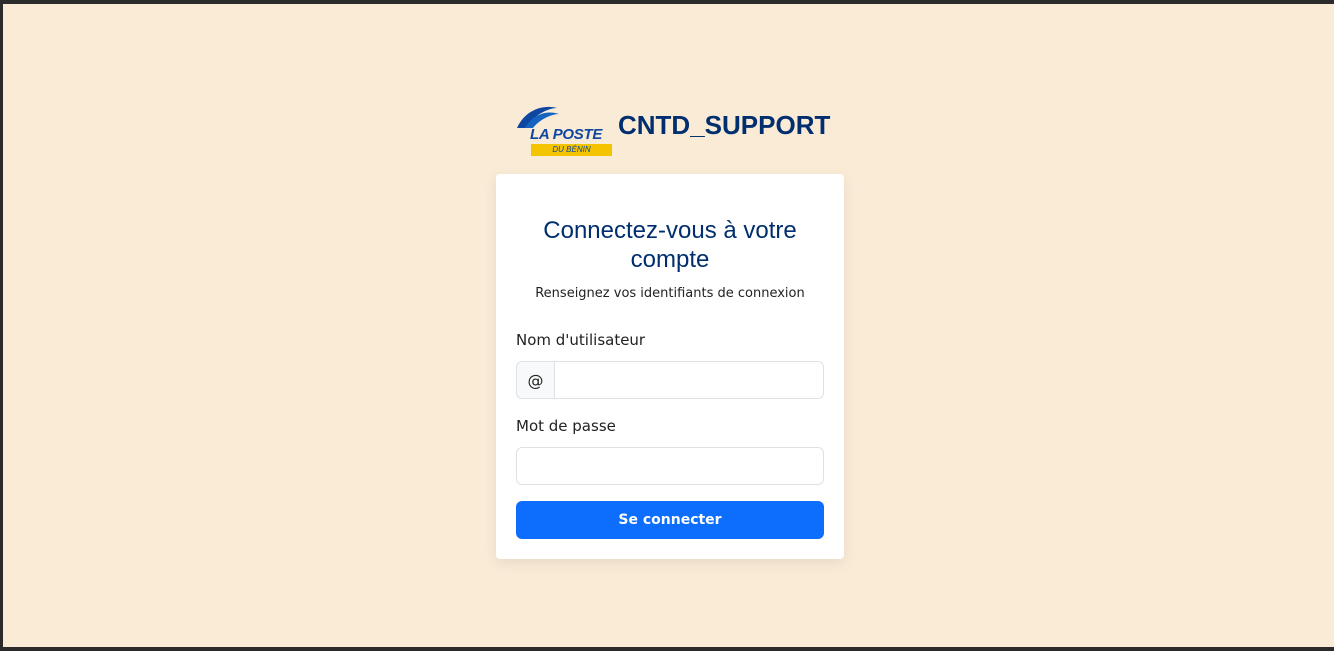 This screenshot has height=651, width=1334. What do you see at coordinates (670, 520) in the screenshot?
I see `login-button: Se connecter` at bounding box center [670, 520].